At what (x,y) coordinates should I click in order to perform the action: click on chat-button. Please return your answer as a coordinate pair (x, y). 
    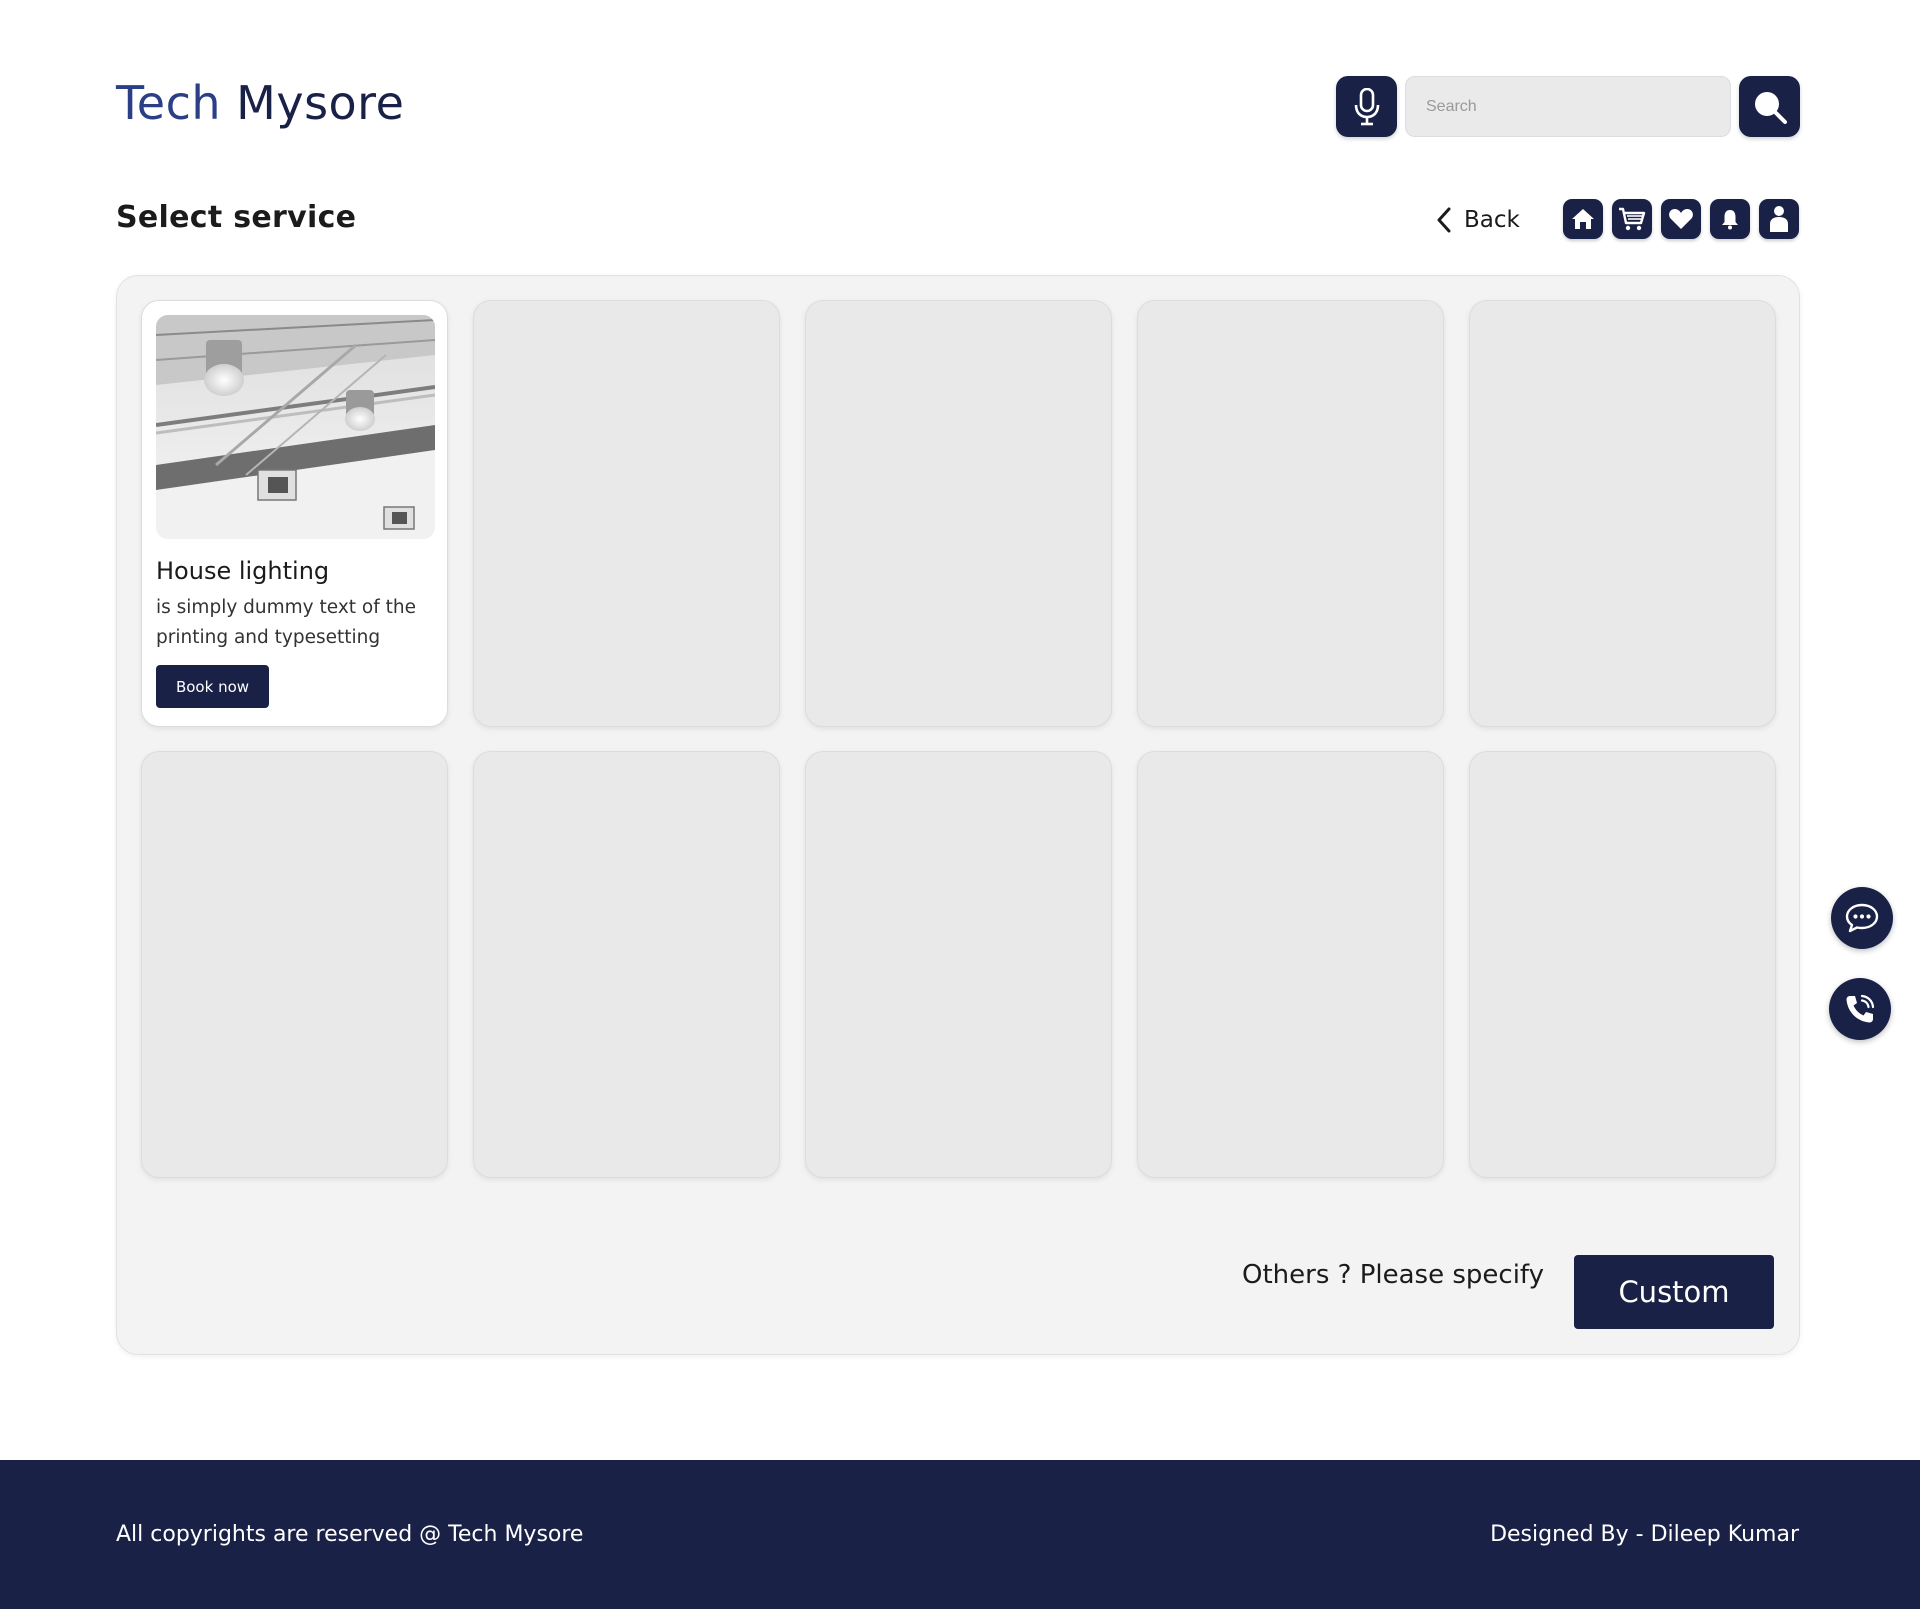
    Looking at the image, I should click on (1862, 918).